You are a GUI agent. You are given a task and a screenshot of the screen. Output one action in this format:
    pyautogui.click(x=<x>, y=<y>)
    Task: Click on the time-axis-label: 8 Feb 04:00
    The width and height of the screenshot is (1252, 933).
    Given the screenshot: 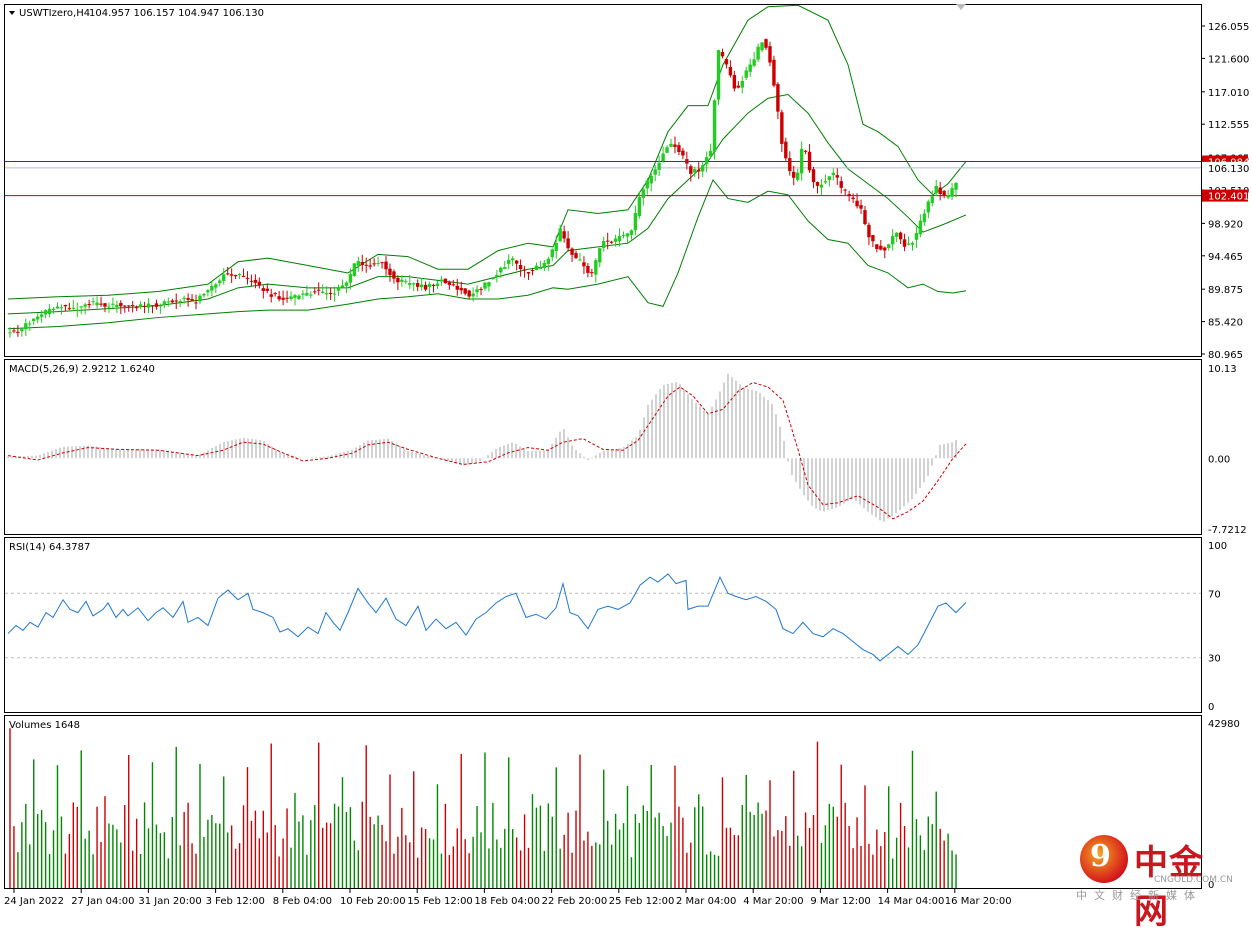 What is the action you would take?
    pyautogui.click(x=302, y=901)
    